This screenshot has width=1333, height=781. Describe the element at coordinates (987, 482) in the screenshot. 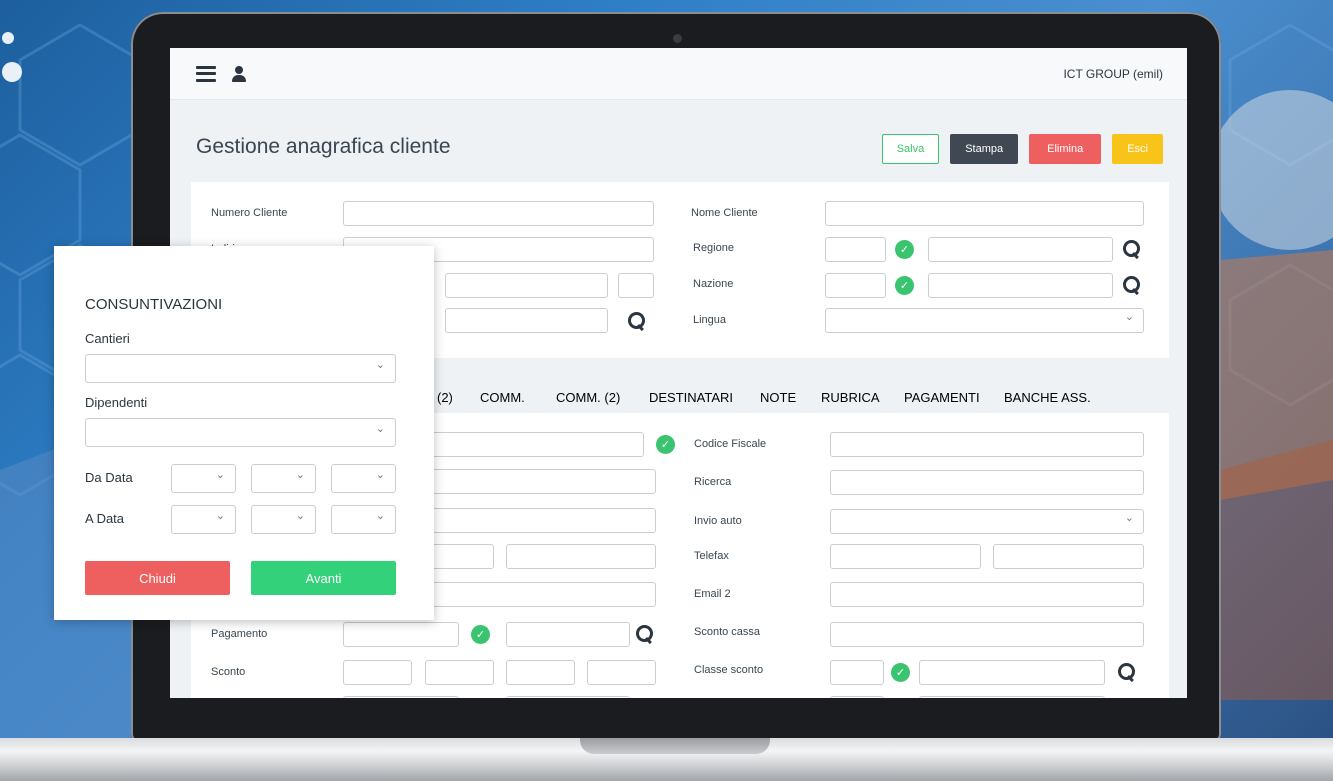

I see `ricerca-input` at that location.